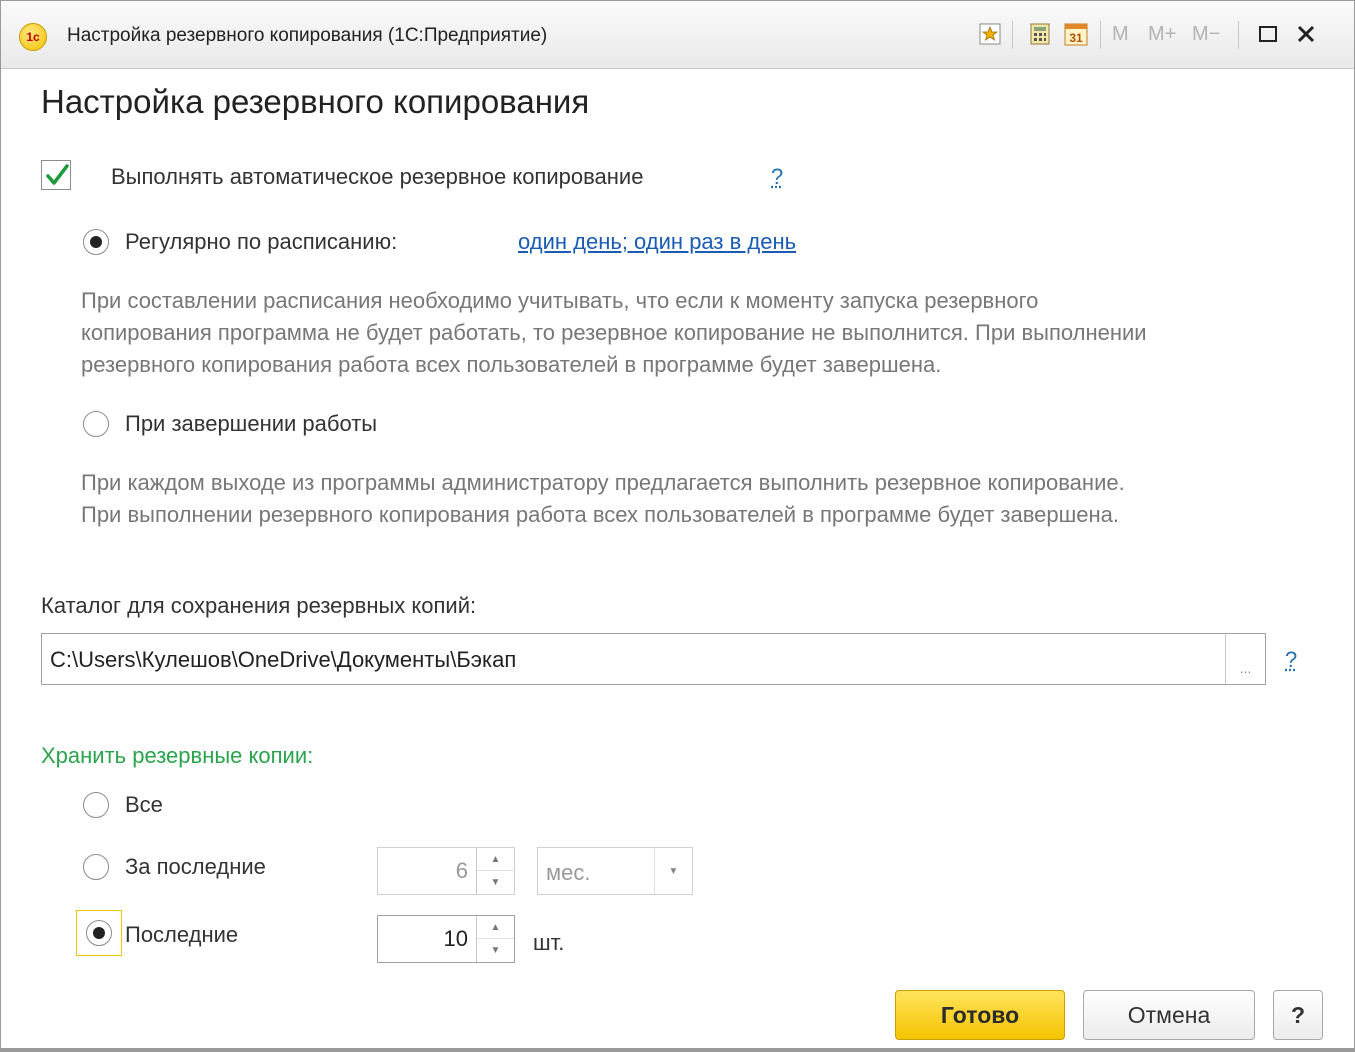 The width and height of the screenshot is (1355, 1052). Describe the element at coordinates (990, 34) in the screenshot. I see `favorite-icon` at that location.